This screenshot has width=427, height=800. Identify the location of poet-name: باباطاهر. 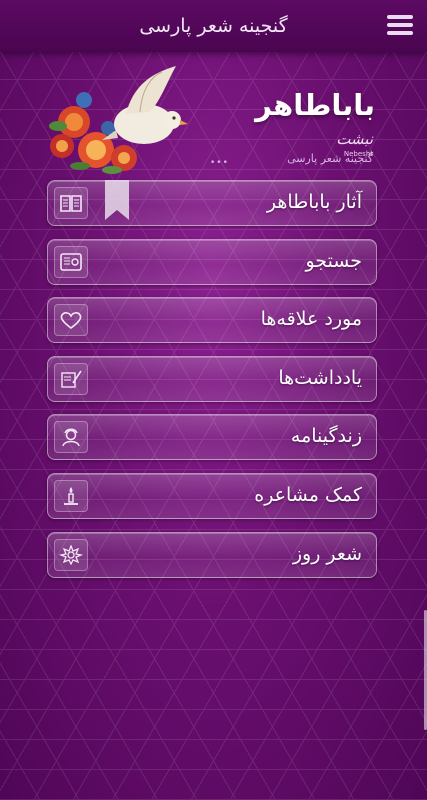
(315, 105).